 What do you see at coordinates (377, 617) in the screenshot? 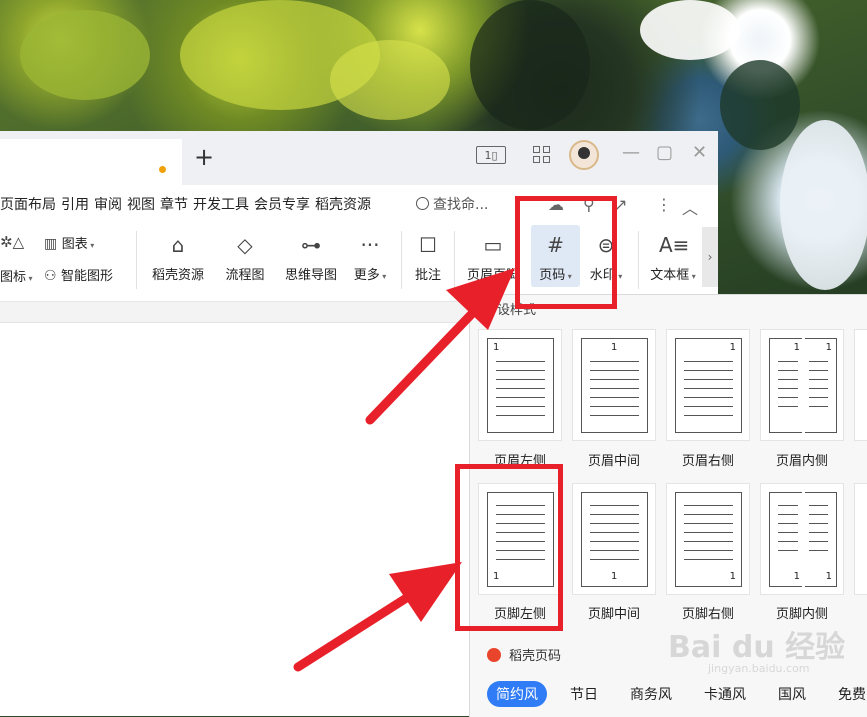
I see `arrow-to-footer-left` at bounding box center [377, 617].